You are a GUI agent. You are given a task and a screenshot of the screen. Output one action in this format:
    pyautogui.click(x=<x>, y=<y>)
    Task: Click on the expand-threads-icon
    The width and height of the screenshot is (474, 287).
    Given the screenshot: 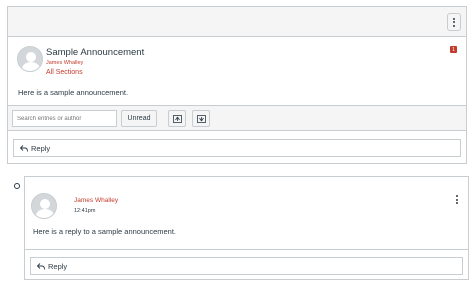 What is the action you would take?
    pyautogui.click(x=177, y=118)
    